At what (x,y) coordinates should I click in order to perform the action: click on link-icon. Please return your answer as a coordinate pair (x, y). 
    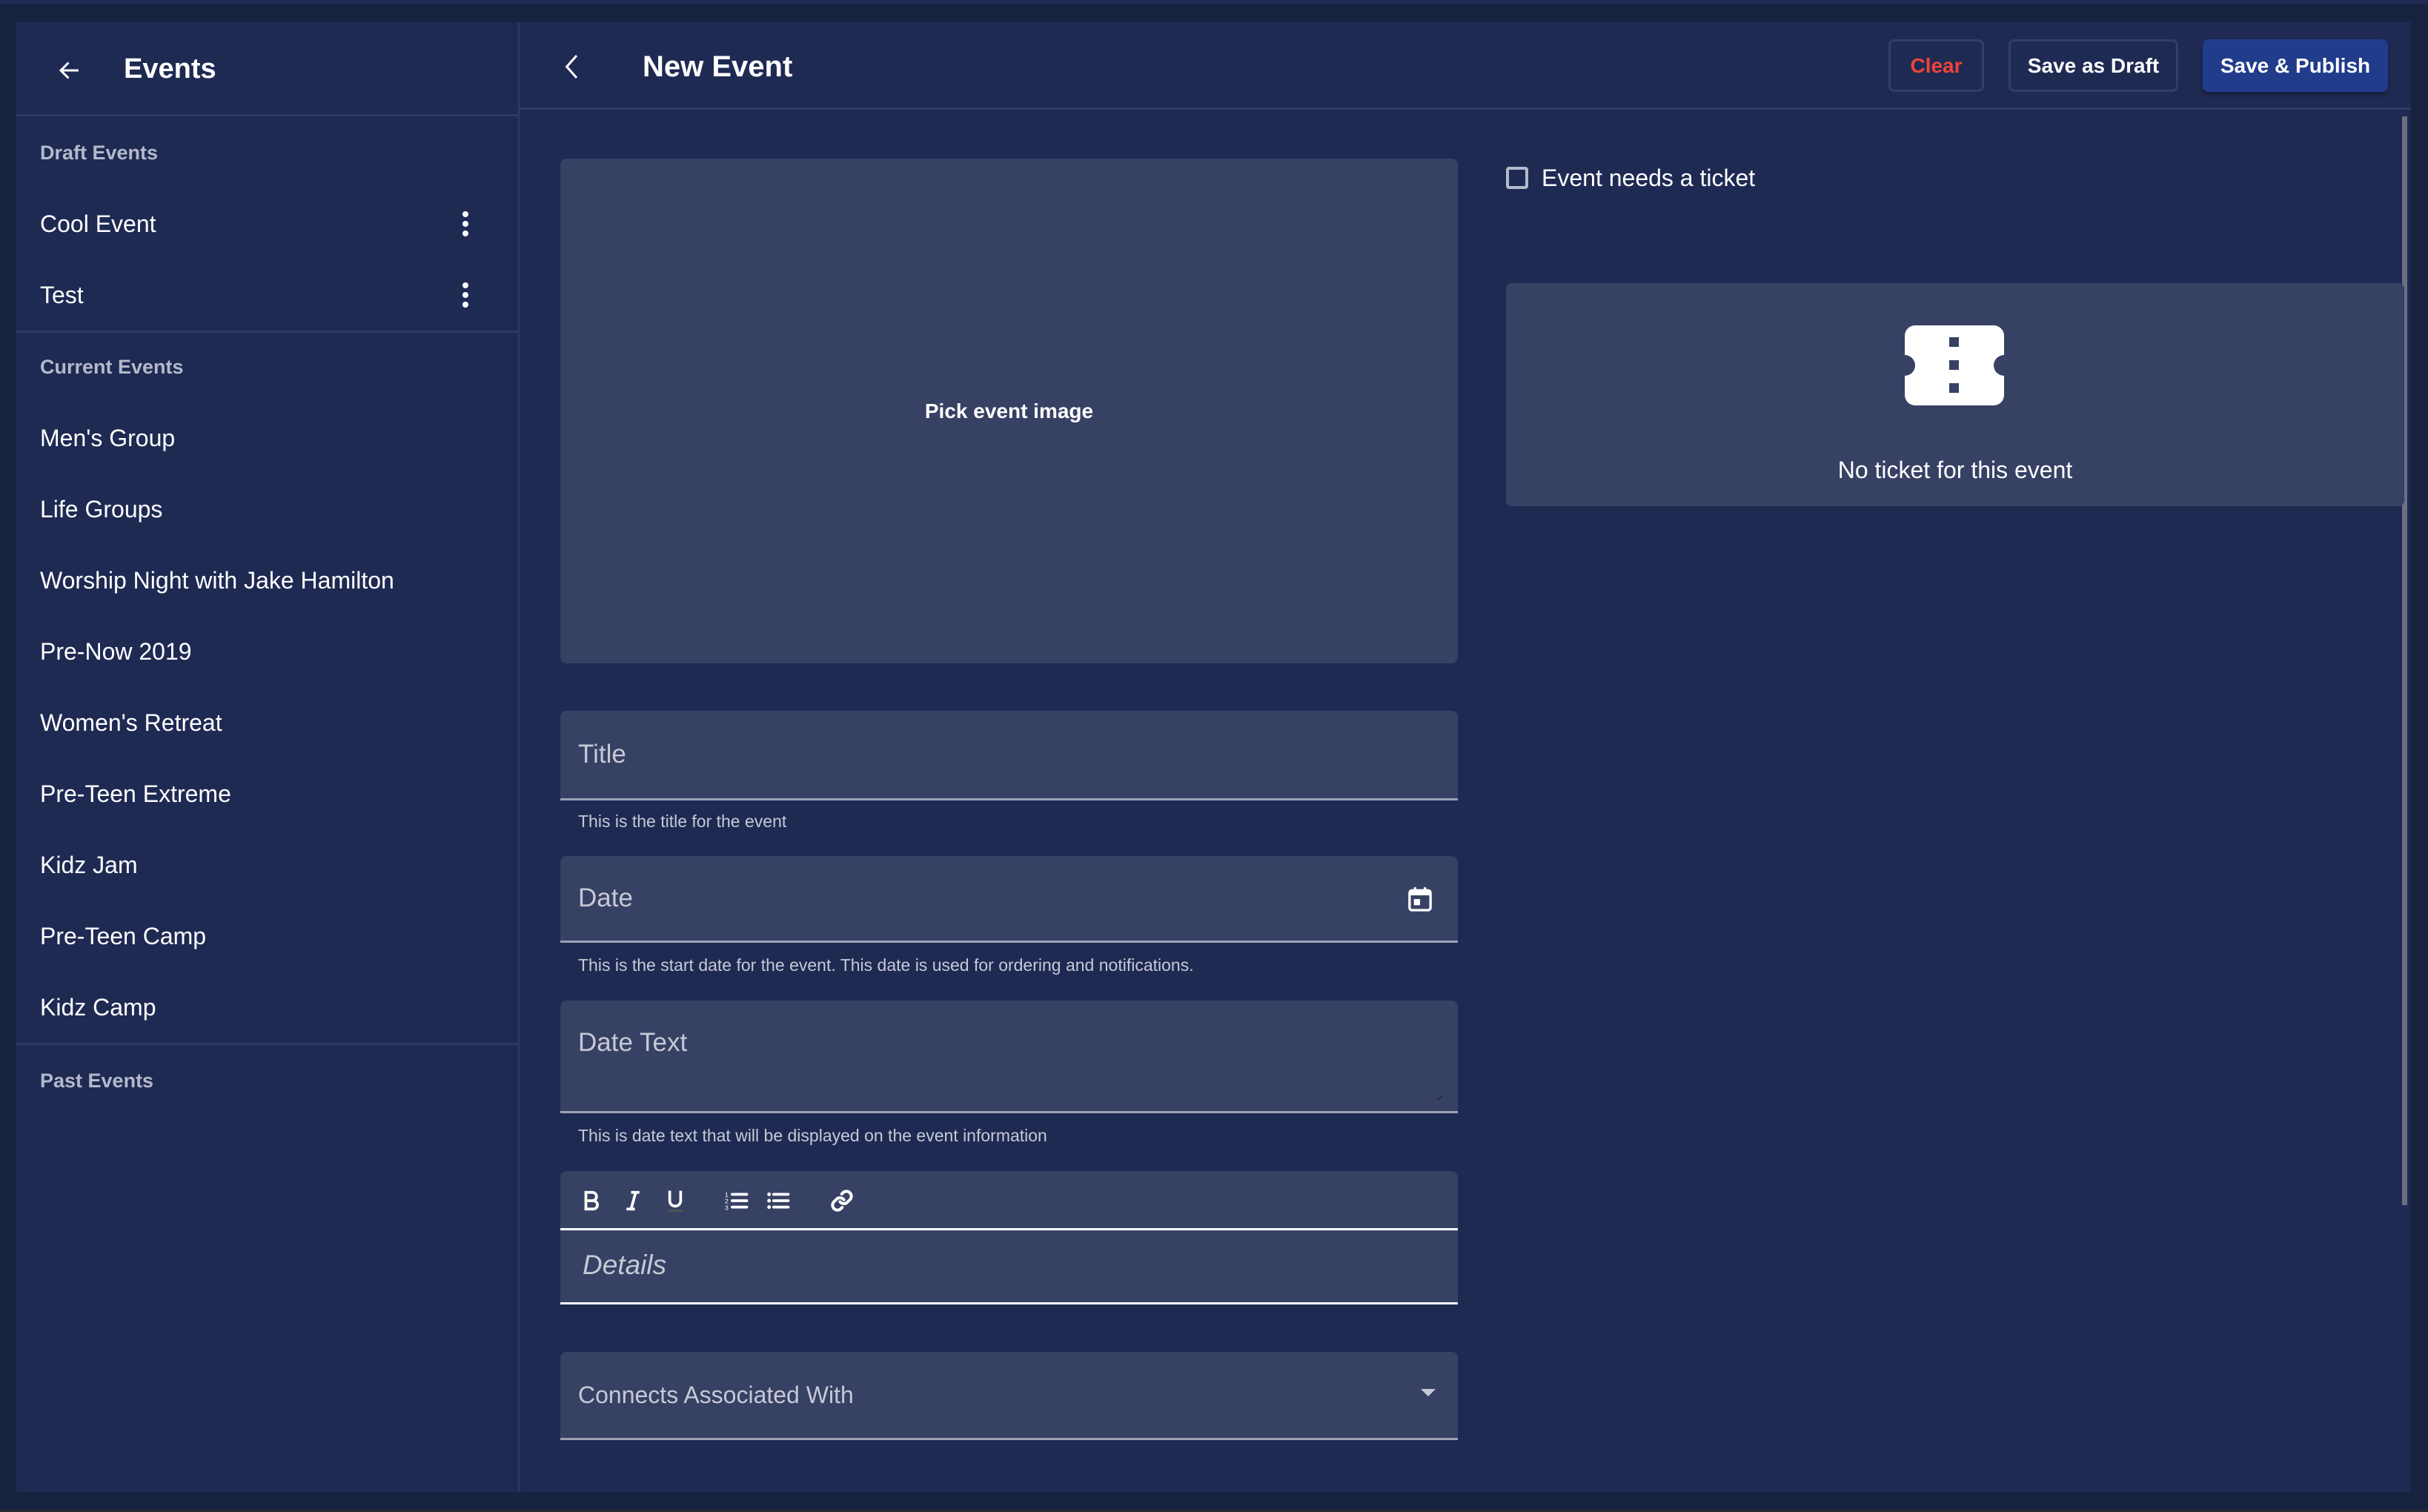
    Looking at the image, I should click on (842, 1201).